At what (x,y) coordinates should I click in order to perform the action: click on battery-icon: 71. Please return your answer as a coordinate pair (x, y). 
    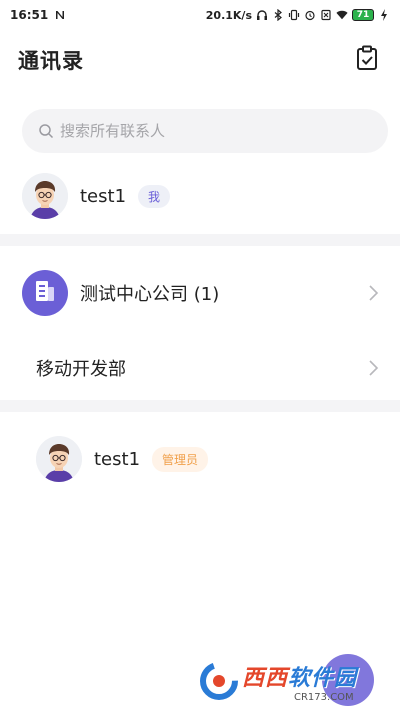
    Looking at the image, I should click on (363, 15).